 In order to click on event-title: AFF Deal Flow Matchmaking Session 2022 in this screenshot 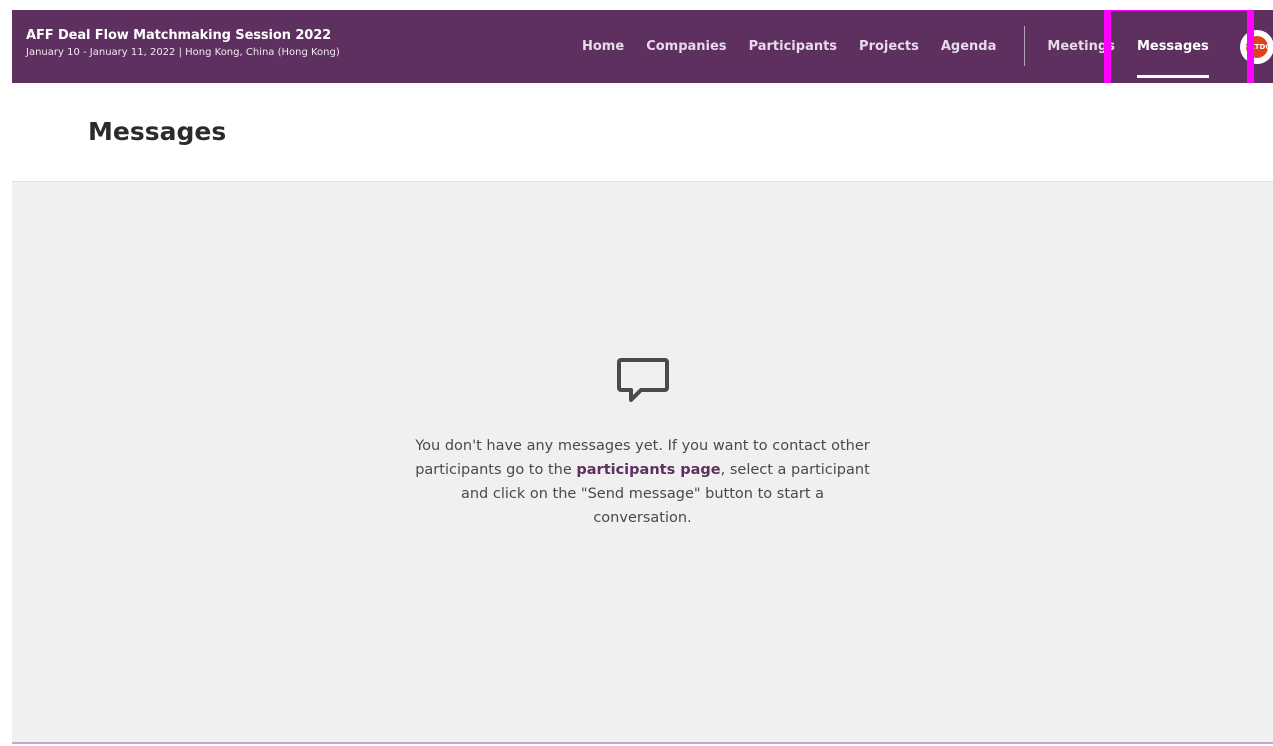, I will do `click(179, 35)`.